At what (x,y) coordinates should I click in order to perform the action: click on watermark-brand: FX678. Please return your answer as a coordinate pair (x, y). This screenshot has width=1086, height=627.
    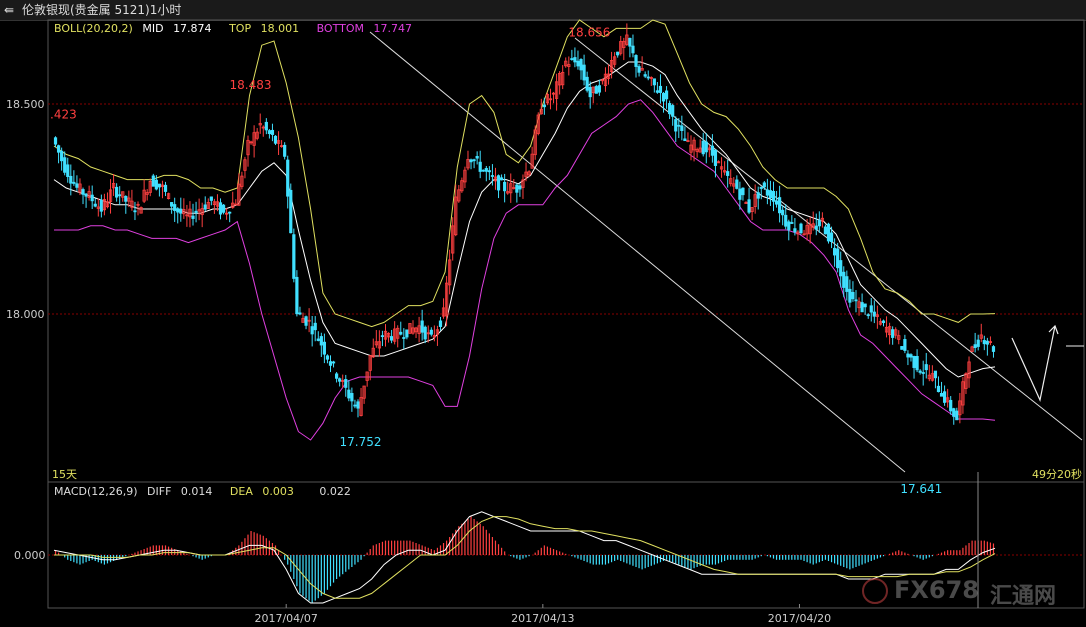
    Looking at the image, I should click on (936, 590).